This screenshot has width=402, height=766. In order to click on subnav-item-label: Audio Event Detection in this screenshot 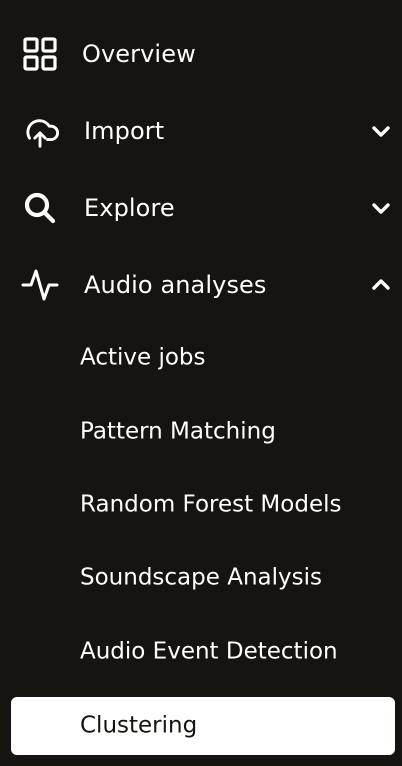, I will do `click(209, 651)`.